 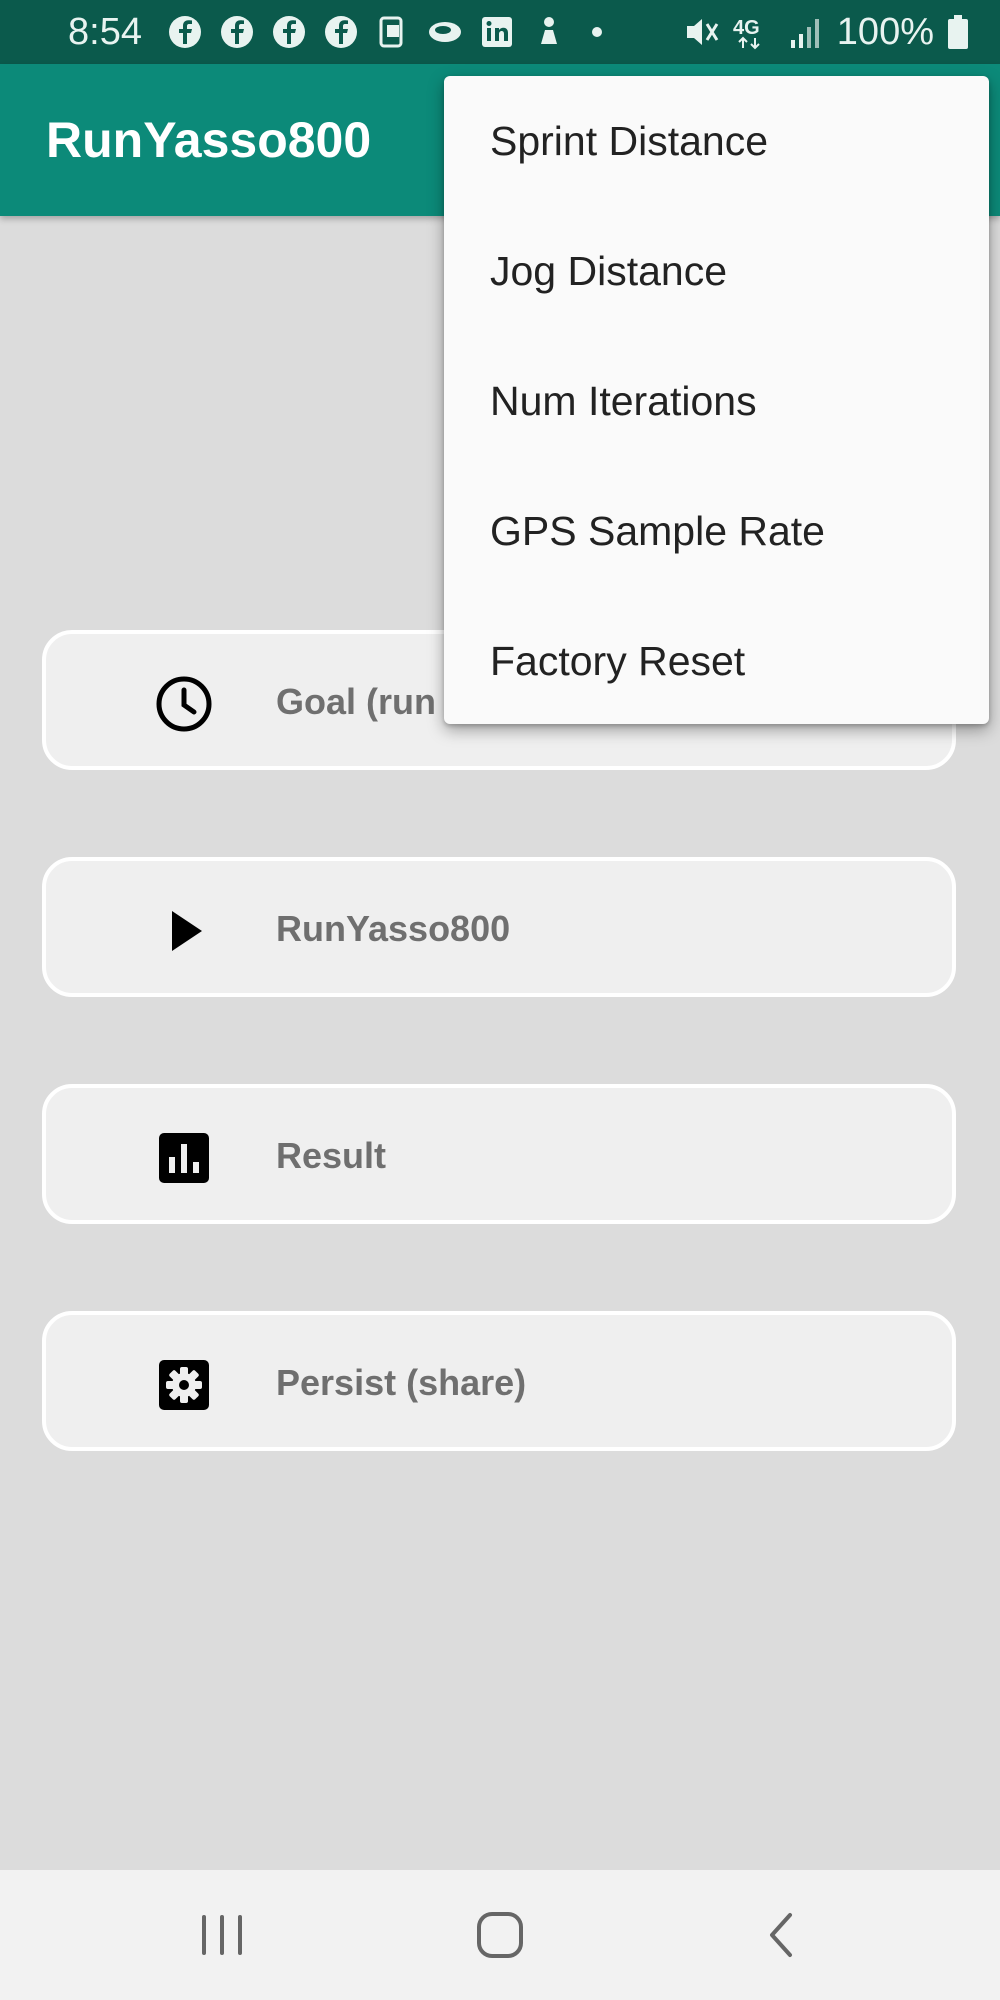 What do you see at coordinates (356, 701) in the screenshot?
I see `goal-label: Goal (run` at bounding box center [356, 701].